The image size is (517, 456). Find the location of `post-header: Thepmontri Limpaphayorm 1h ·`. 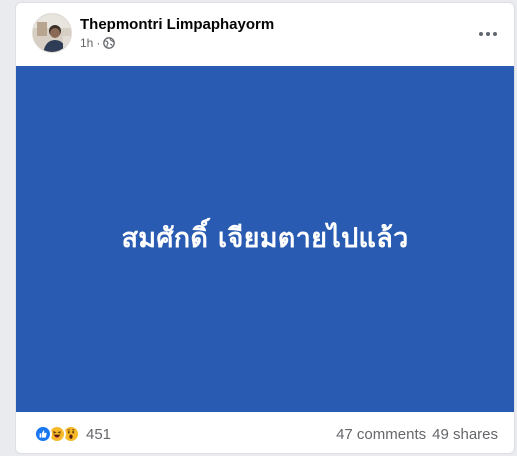

post-header: Thepmontri Limpaphayorm 1h · is located at coordinates (265, 34).